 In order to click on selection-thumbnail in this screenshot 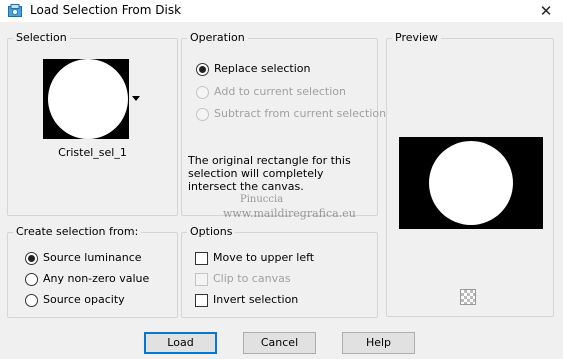, I will do `click(86, 99)`.